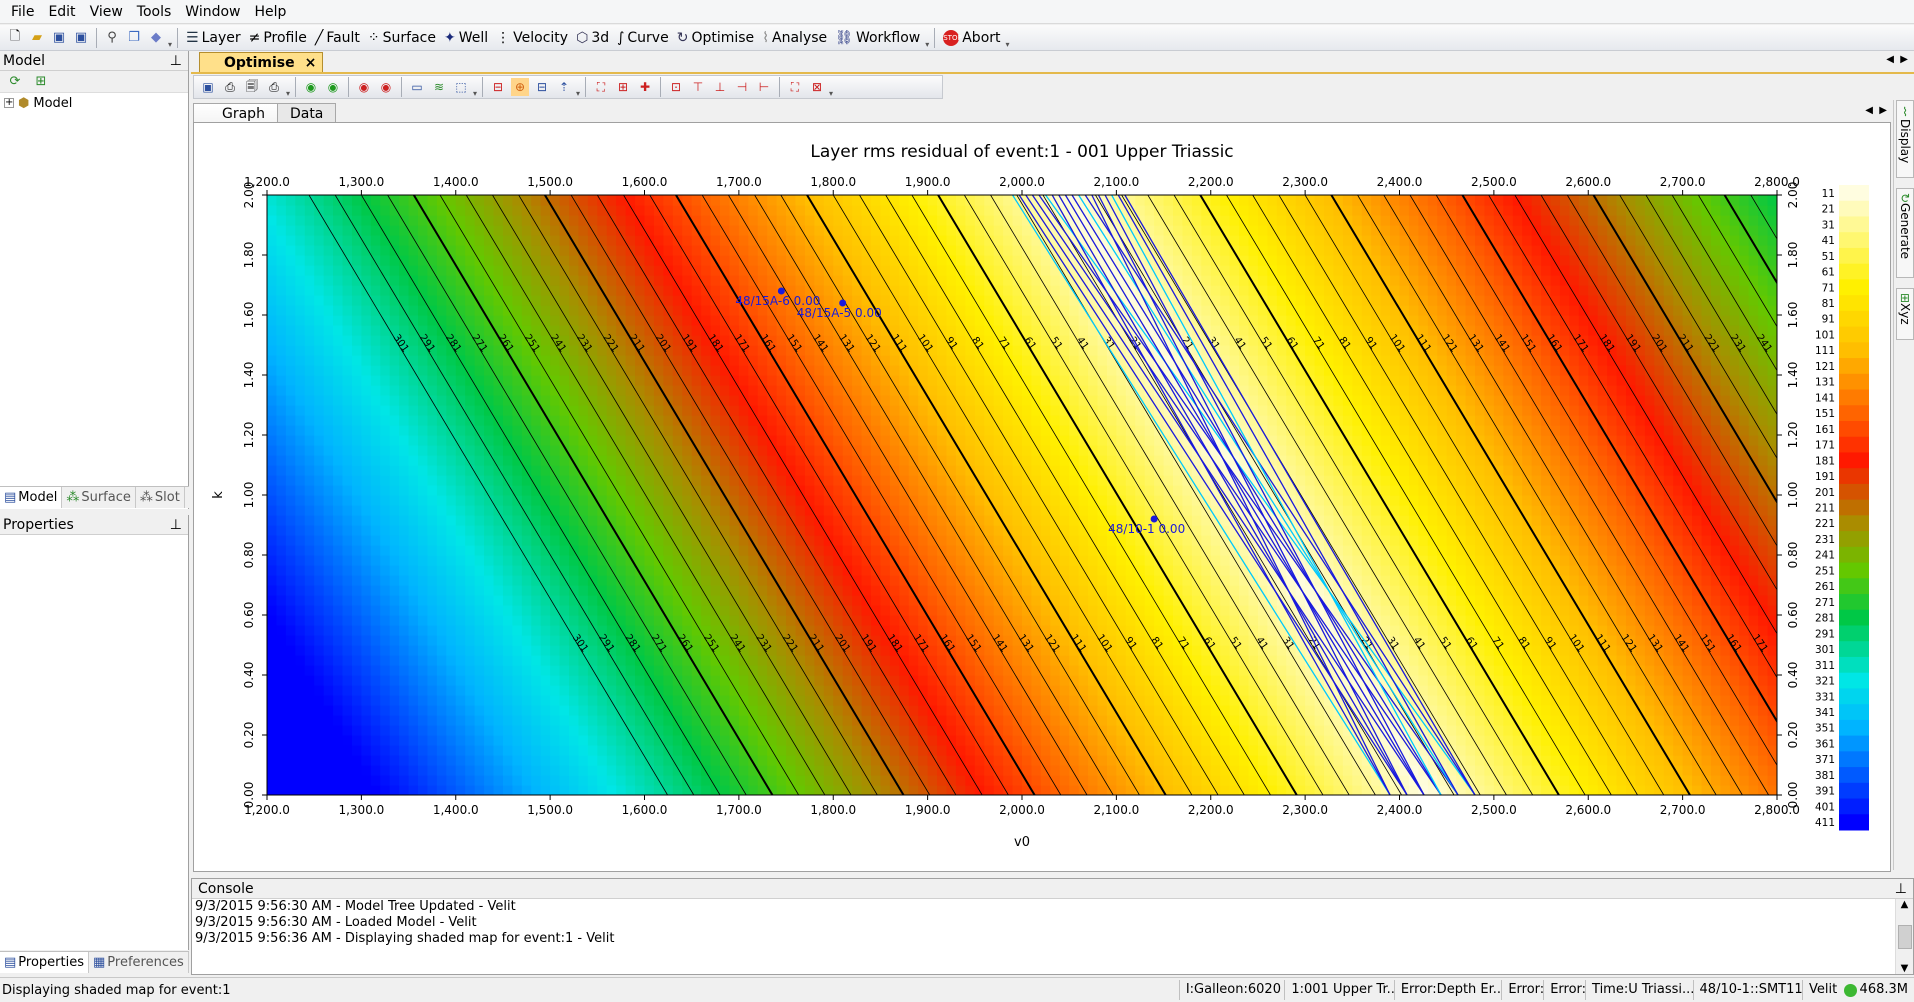 This screenshot has width=1914, height=1002. I want to click on record-icon: ◉, so click(364, 87).